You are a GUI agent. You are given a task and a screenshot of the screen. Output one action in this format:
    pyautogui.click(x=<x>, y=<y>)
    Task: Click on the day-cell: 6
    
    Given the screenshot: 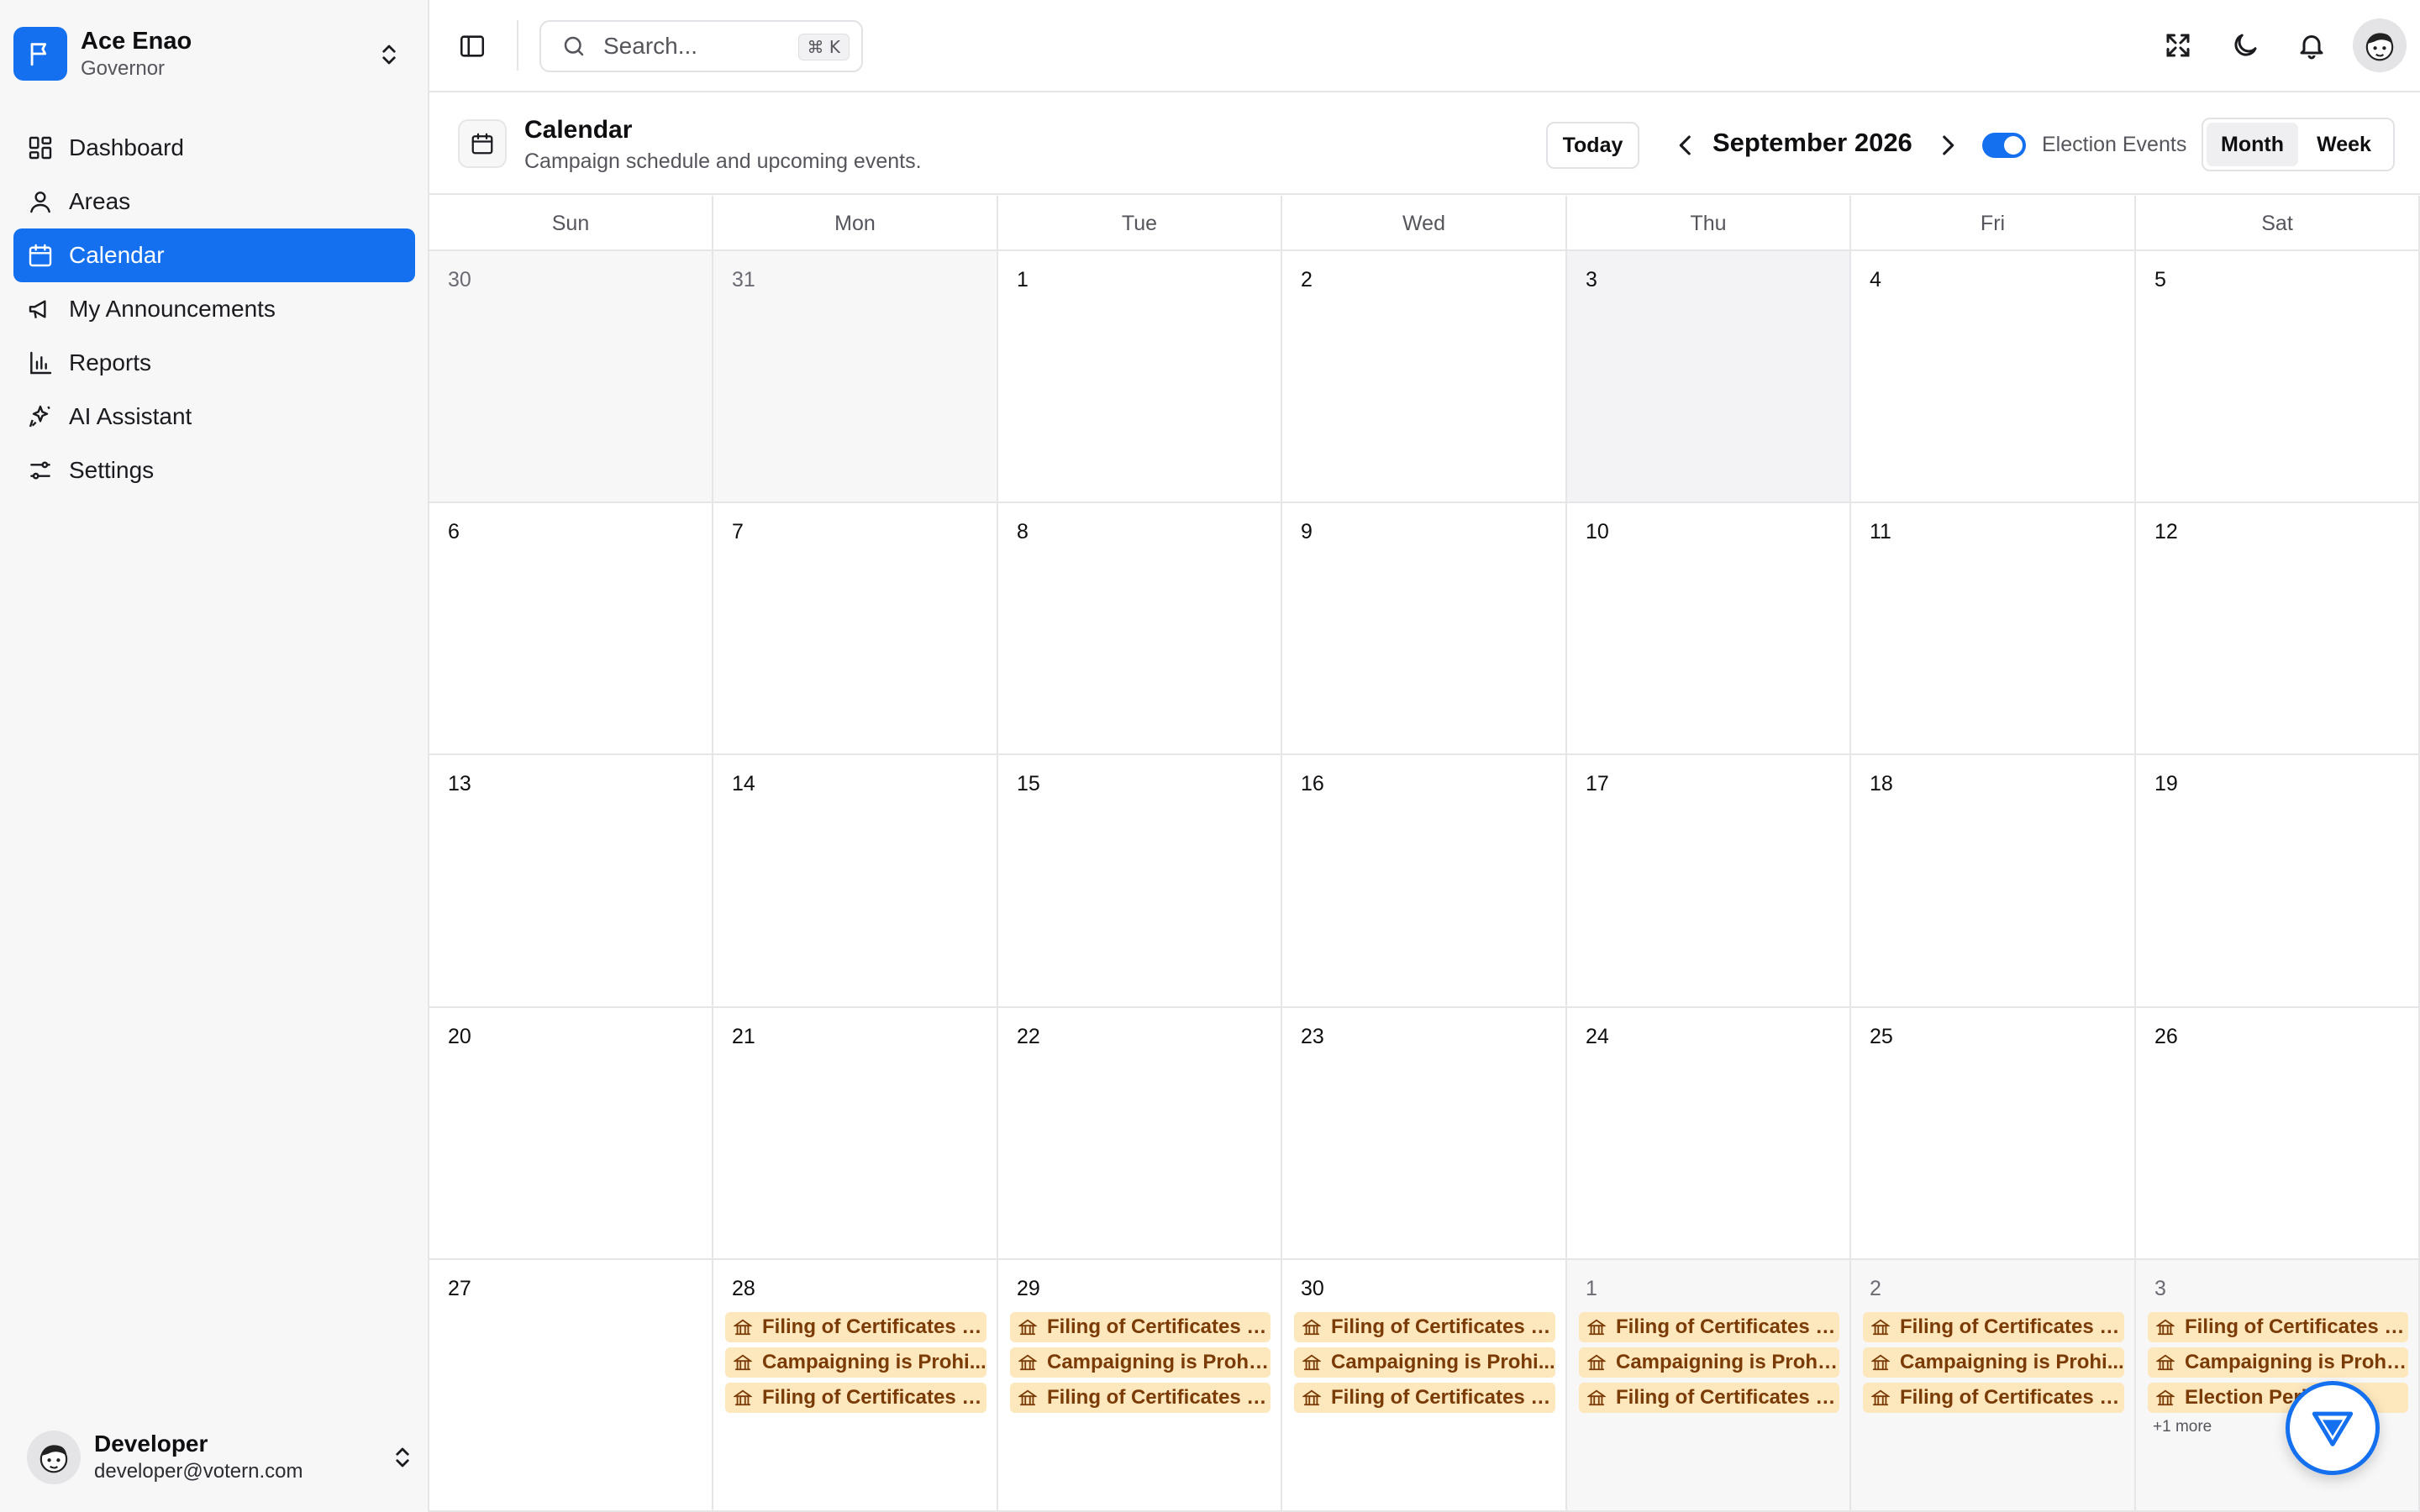 What is the action you would take?
    pyautogui.click(x=571, y=629)
    